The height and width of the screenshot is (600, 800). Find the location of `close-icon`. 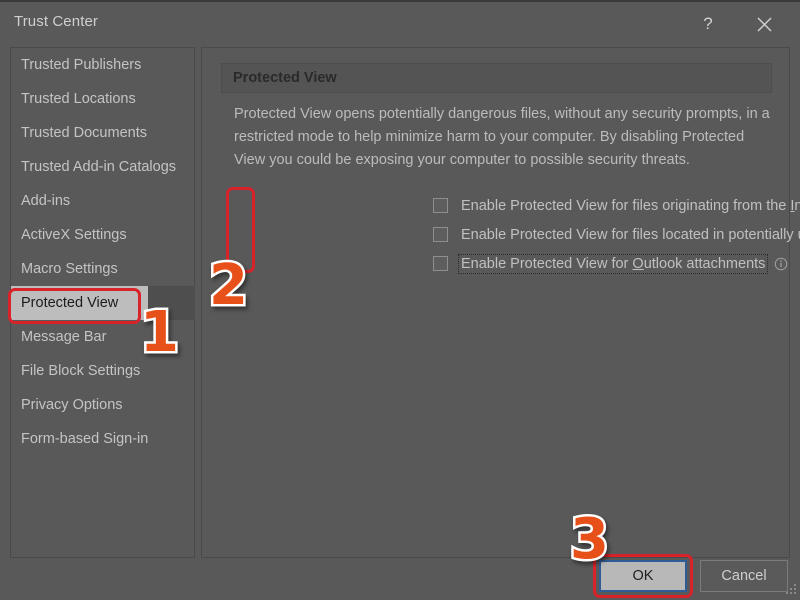

close-icon is located at coordinates (764, 24).